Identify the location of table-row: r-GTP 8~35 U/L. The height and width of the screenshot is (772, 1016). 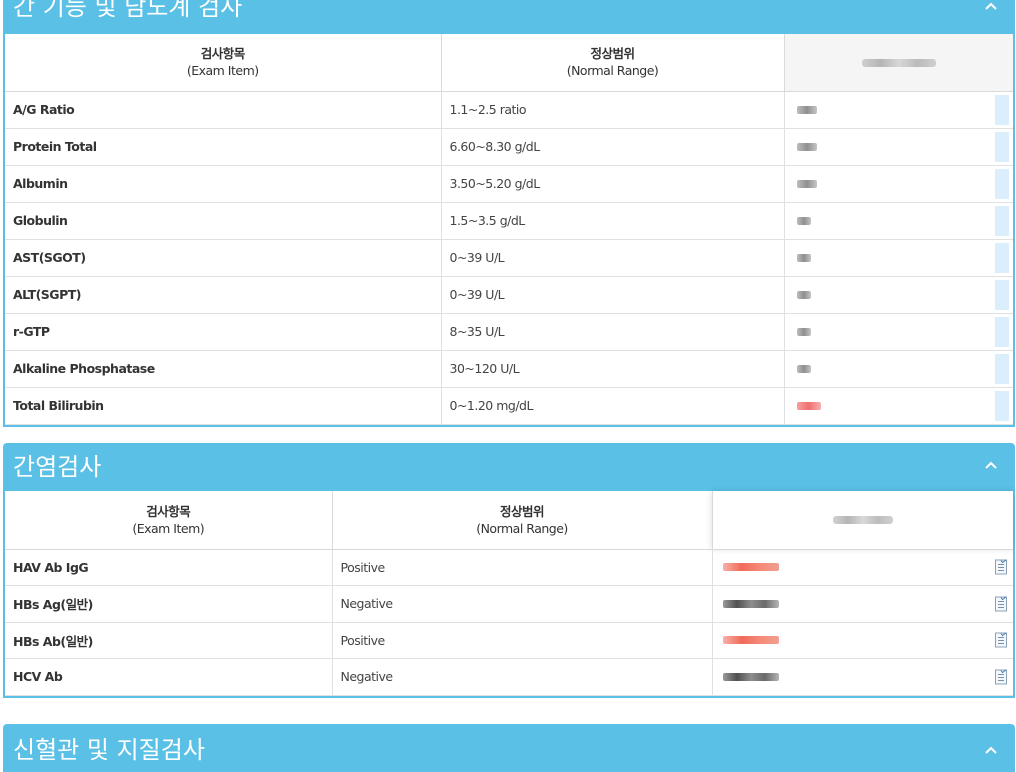
(509, 332).